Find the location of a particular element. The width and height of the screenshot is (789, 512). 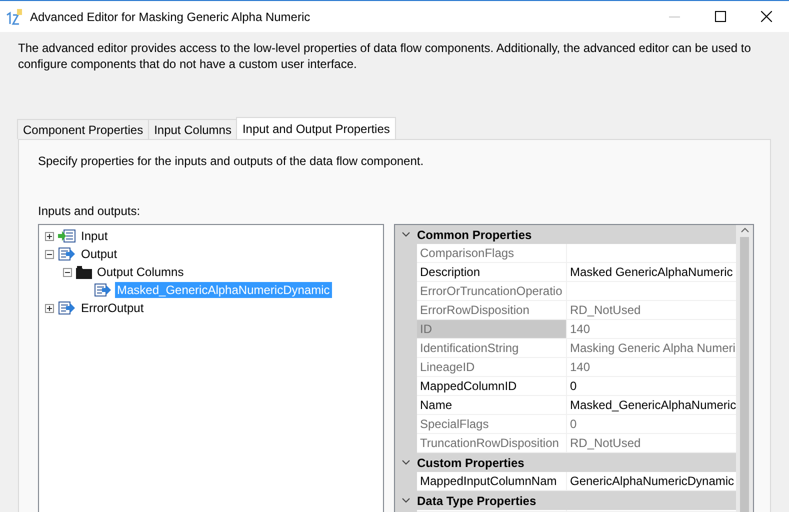

category-header: Common Properties is located at coordinates (474, 235).